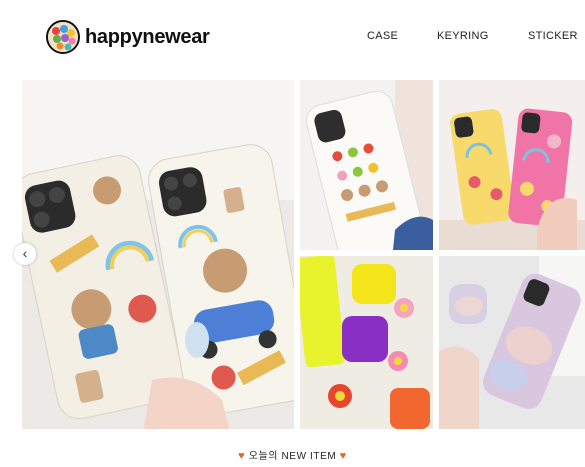  What do you see at coordinates (382, 36) in the screenshot?
I see `nav-item-case: CASE` at bounding box center [382, 36].